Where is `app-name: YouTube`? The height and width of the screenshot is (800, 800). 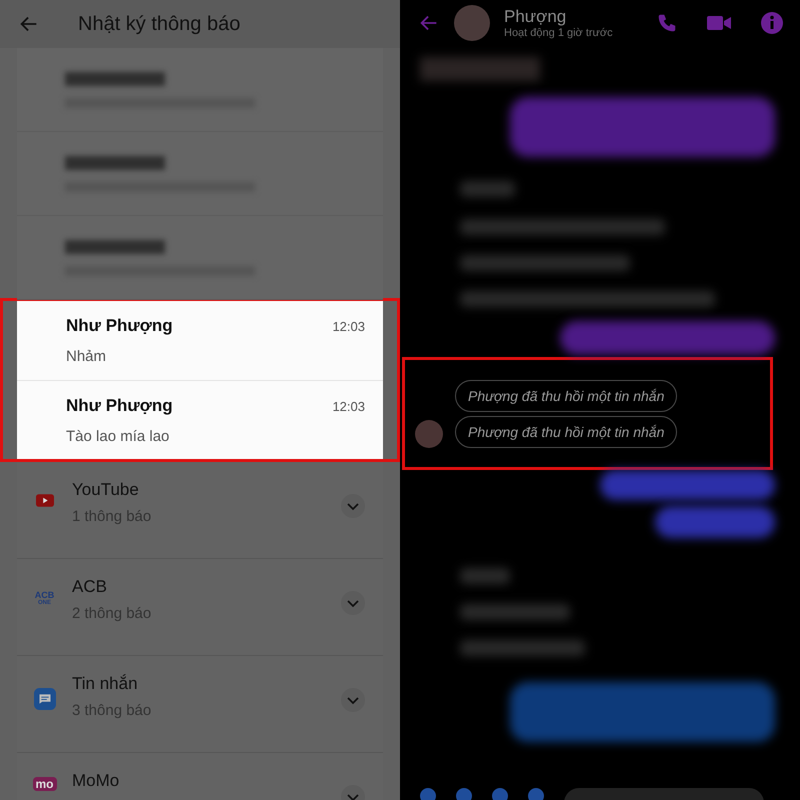
app-name: YouTube is located at coordinates (106, 490).